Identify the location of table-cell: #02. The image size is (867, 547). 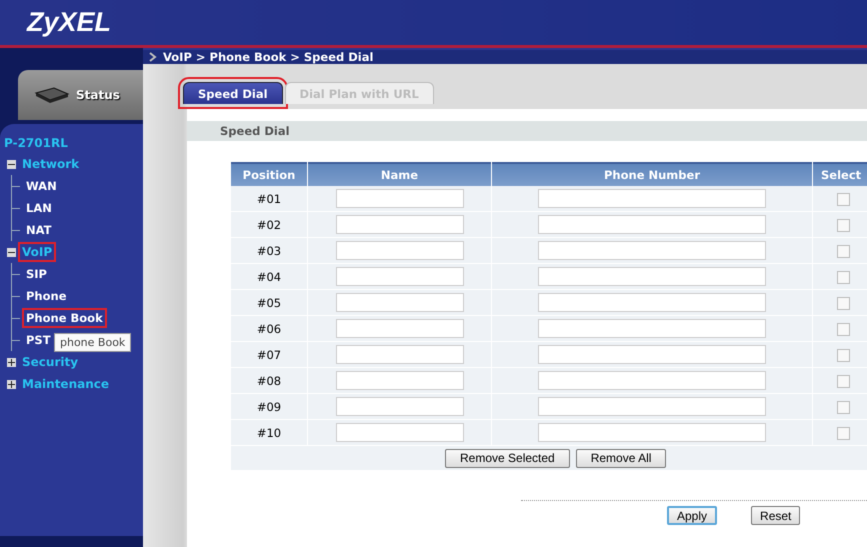
(269, 225).